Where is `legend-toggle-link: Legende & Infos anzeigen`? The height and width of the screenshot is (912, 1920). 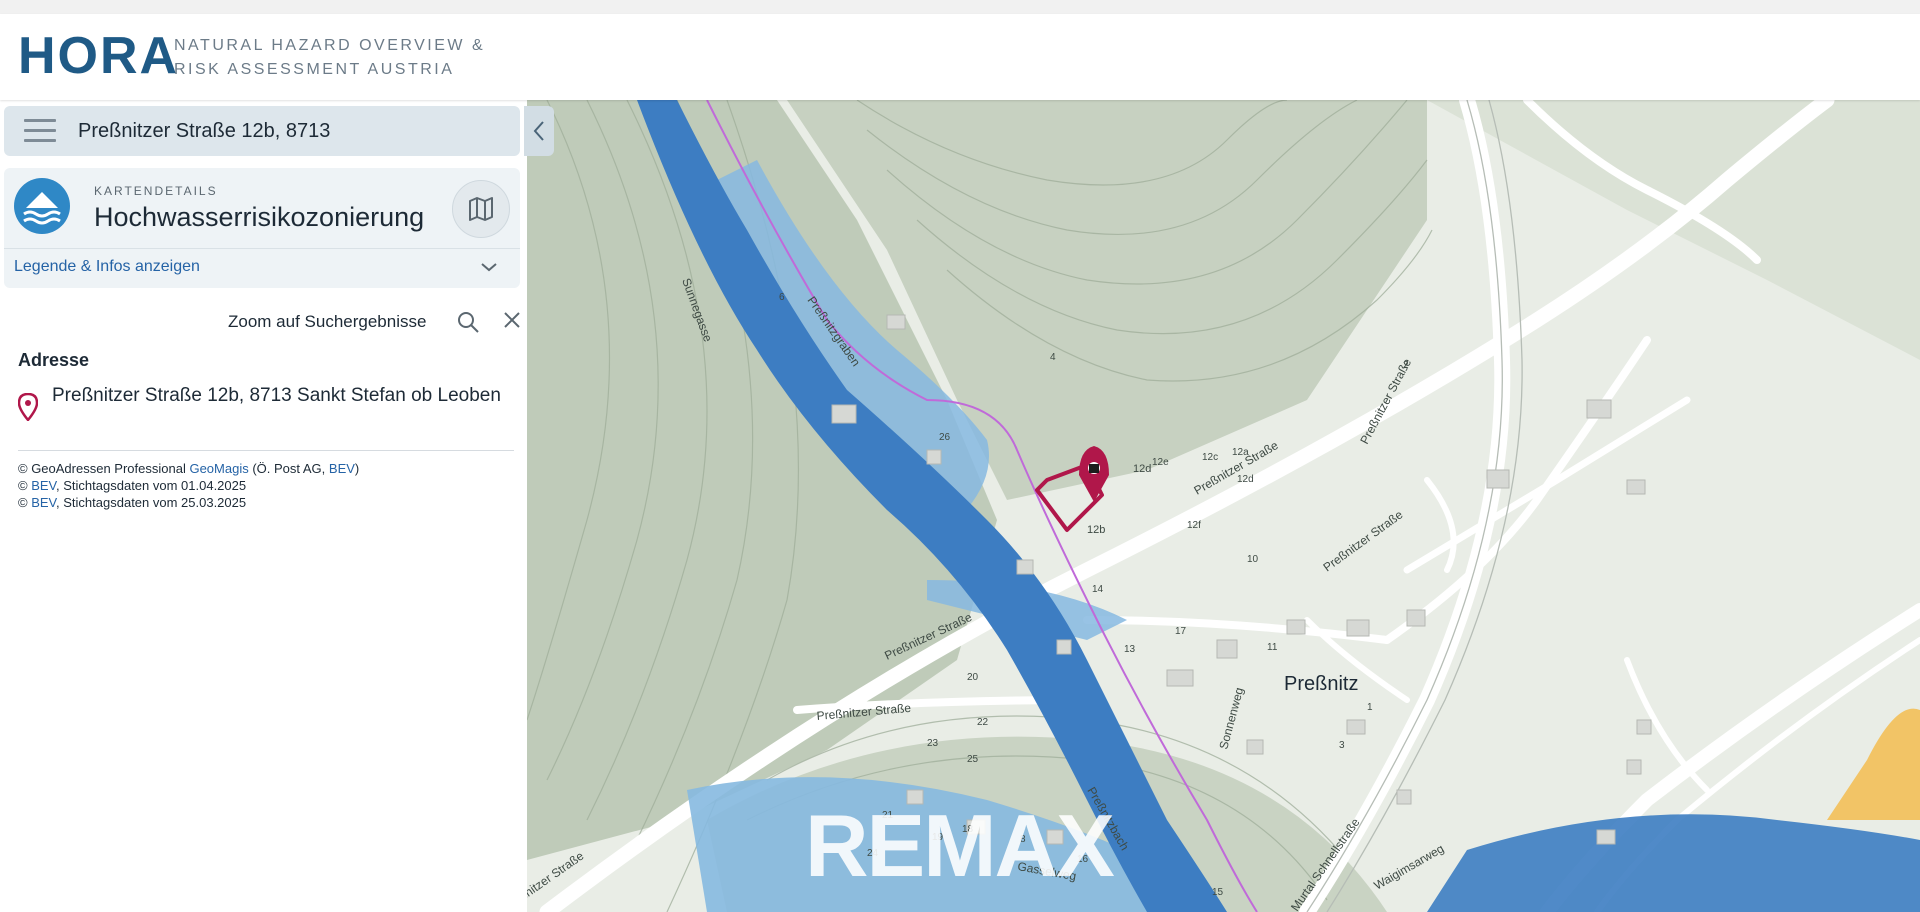 legend-toggle-link: Legende & Infos anzeigen is located at coordinates (107, 267).